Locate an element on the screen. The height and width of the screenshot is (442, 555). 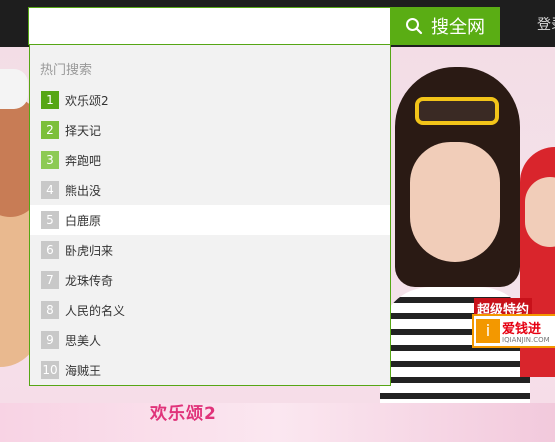
search-button: 搜全网 is located at coordinates (445, 26).